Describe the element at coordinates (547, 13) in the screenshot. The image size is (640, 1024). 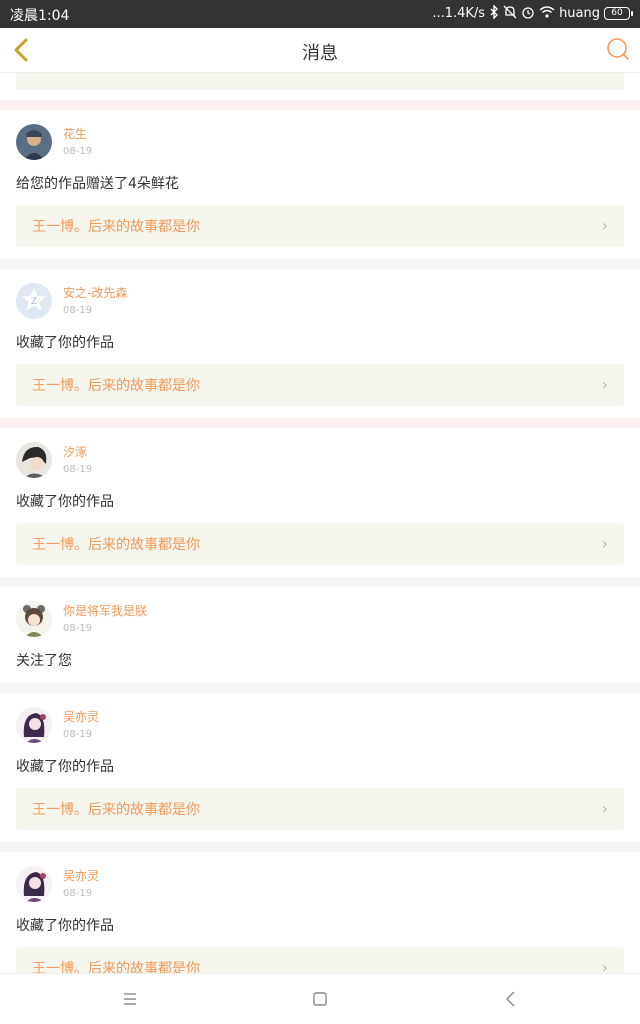
I see `wifi-icon` at that location.